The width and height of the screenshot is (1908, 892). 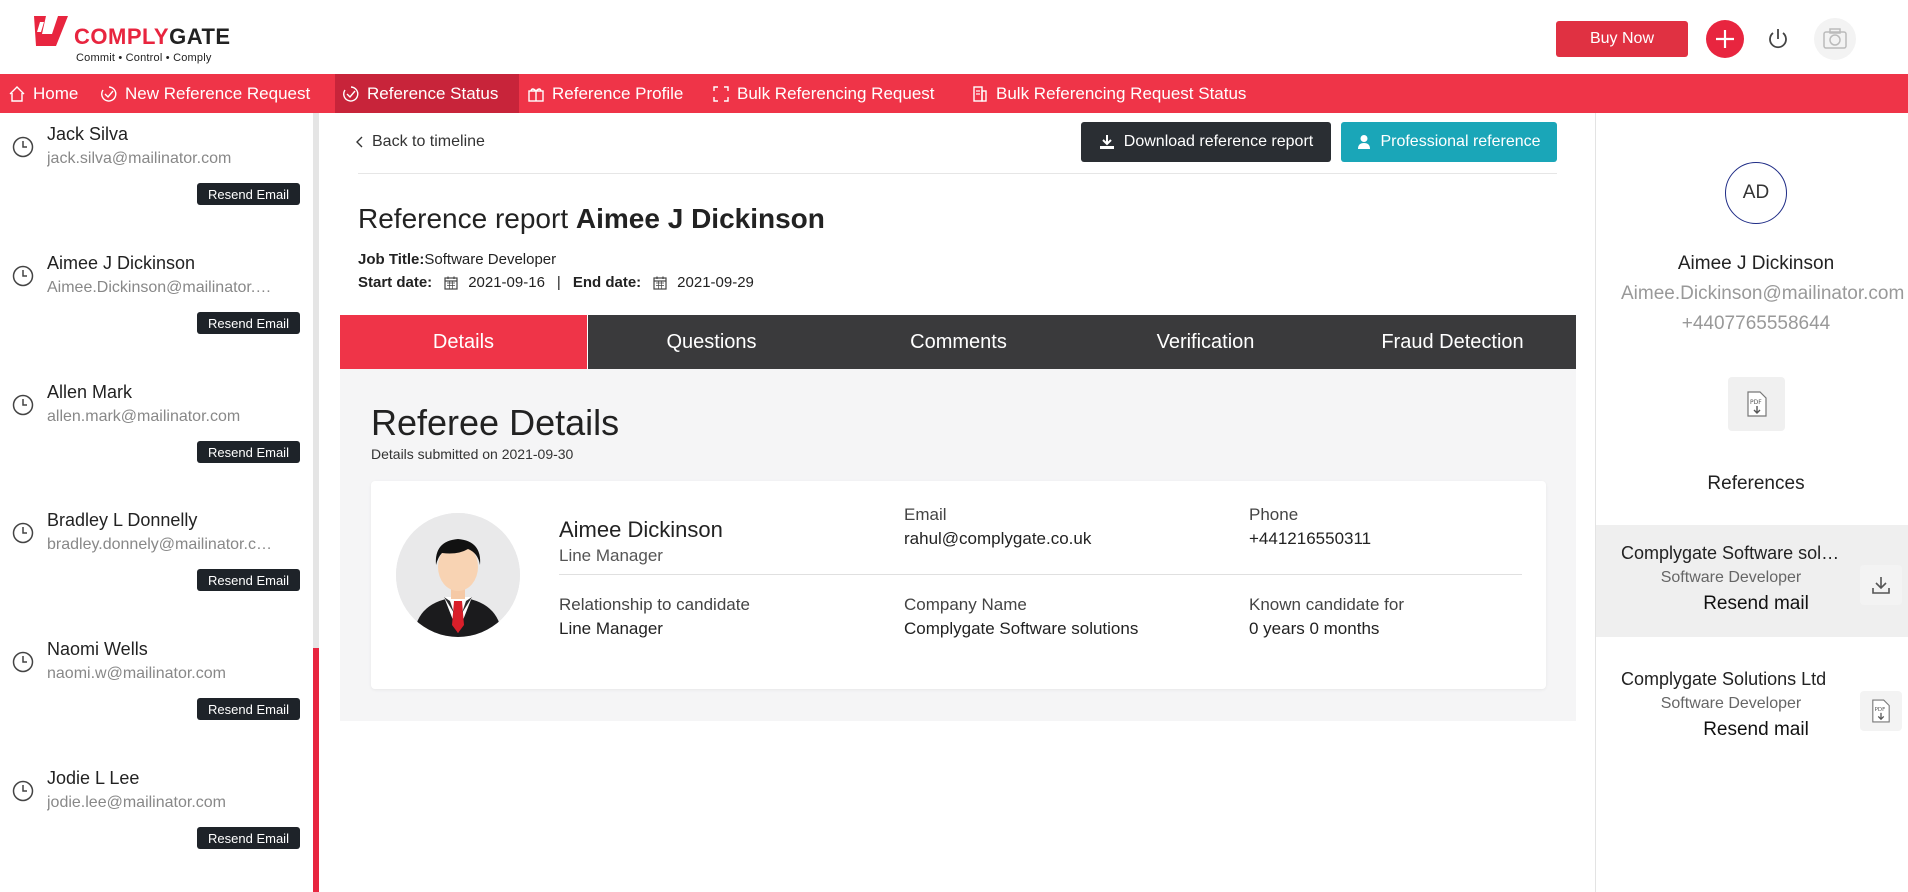 I want to click on candidate-name: Naomi Wells, so click(x=97, y=649).